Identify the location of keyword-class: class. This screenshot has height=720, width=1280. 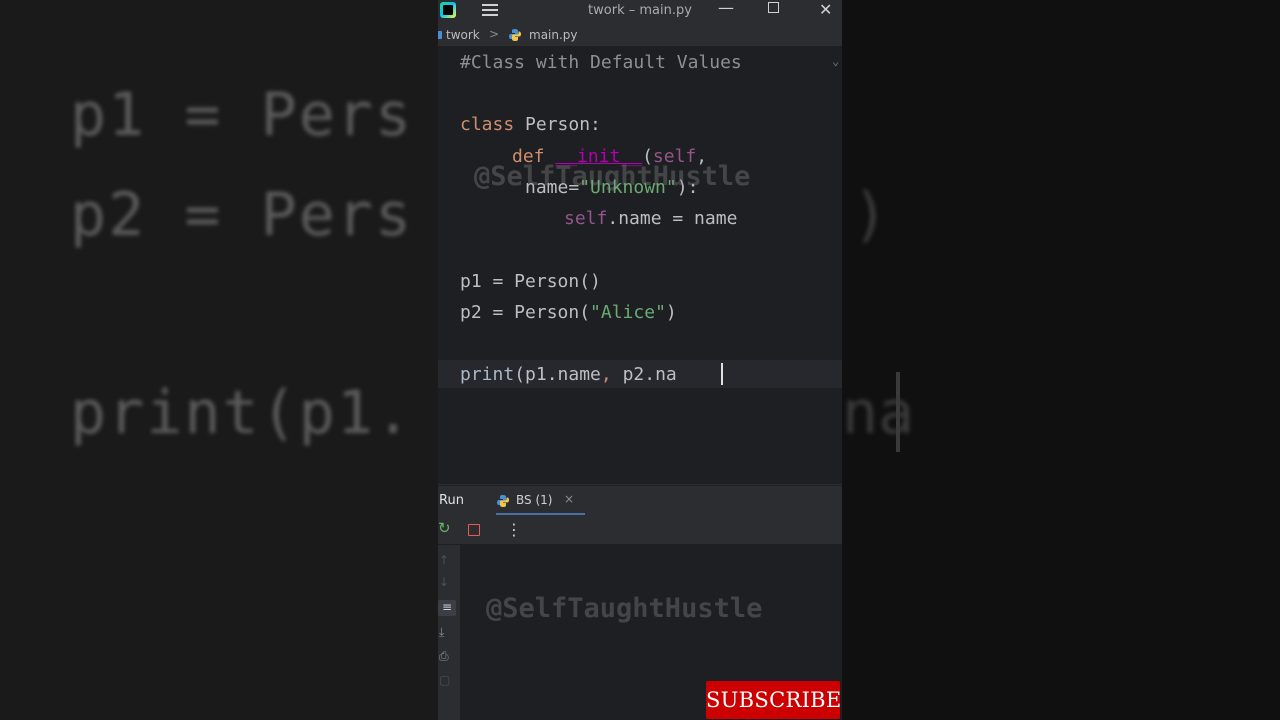
(487, 124).